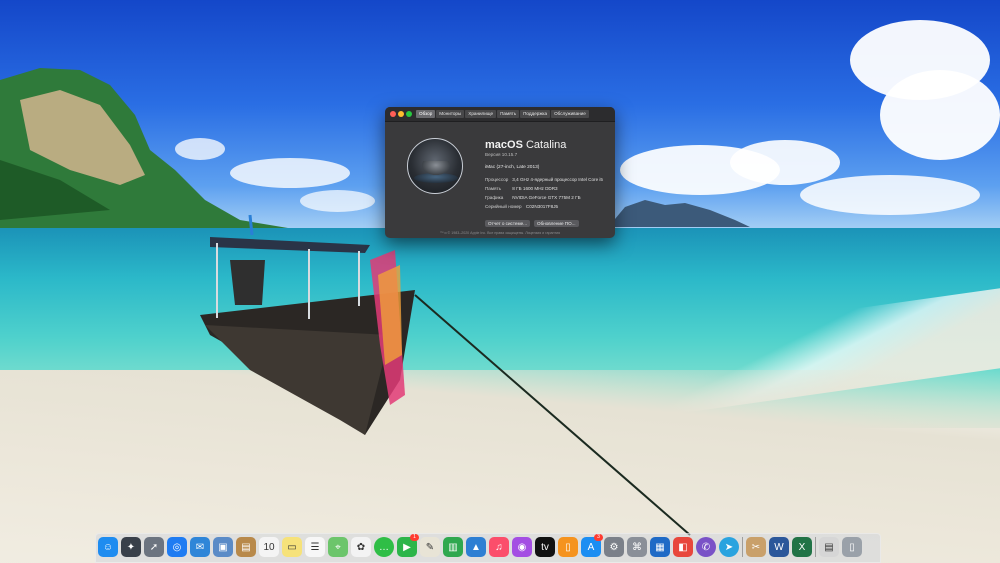 The width and height of the screenshot is (1000, 563). Describe the element at coordinates (393, 114) in the screenshot. I see `close-button` at that location.